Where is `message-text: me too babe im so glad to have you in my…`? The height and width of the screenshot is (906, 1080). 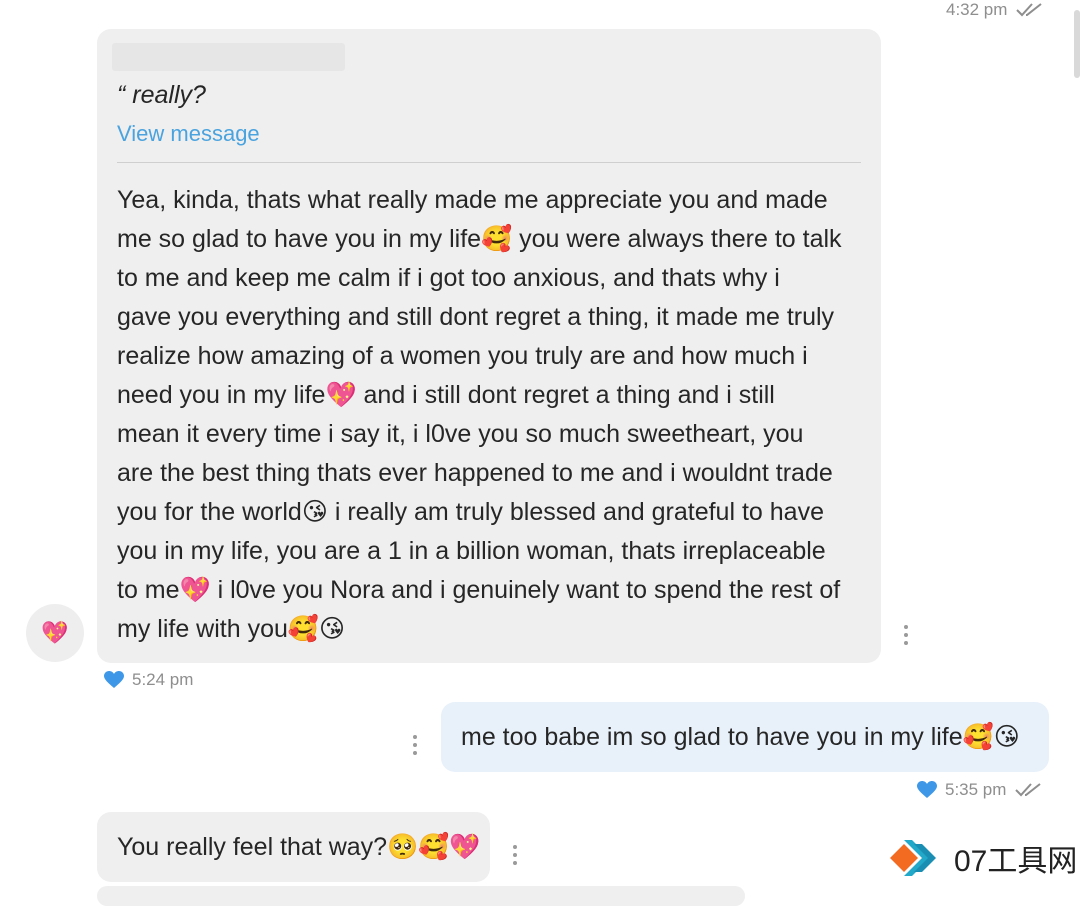
message-text: me too babe im so glad to have you in my… is located at coordinates (740, 737).